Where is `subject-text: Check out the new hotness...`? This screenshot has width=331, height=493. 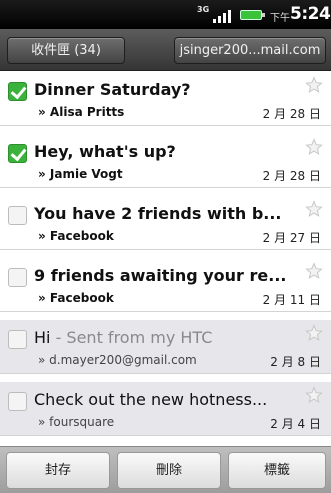
subject-text: Check out the new hotness... is located at coordinates (151, 399).